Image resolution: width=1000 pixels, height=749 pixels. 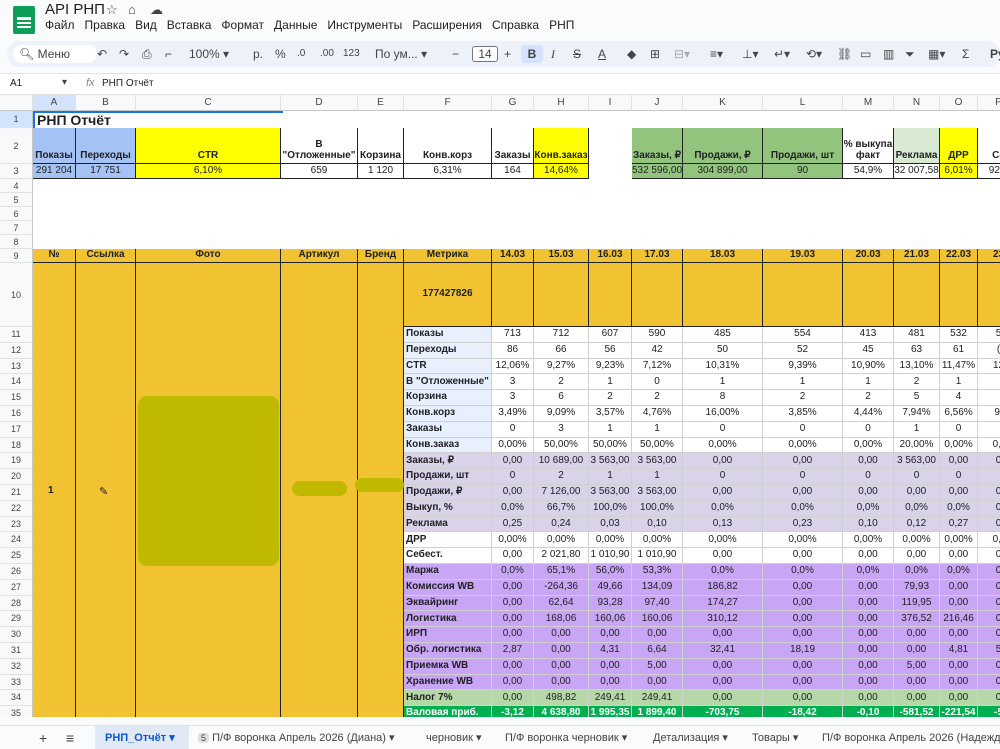 What do you see at coordinates (106, 256) in the screenshot?
I see `table-header-cell: Ссылка` at bounding box center [106, 256].